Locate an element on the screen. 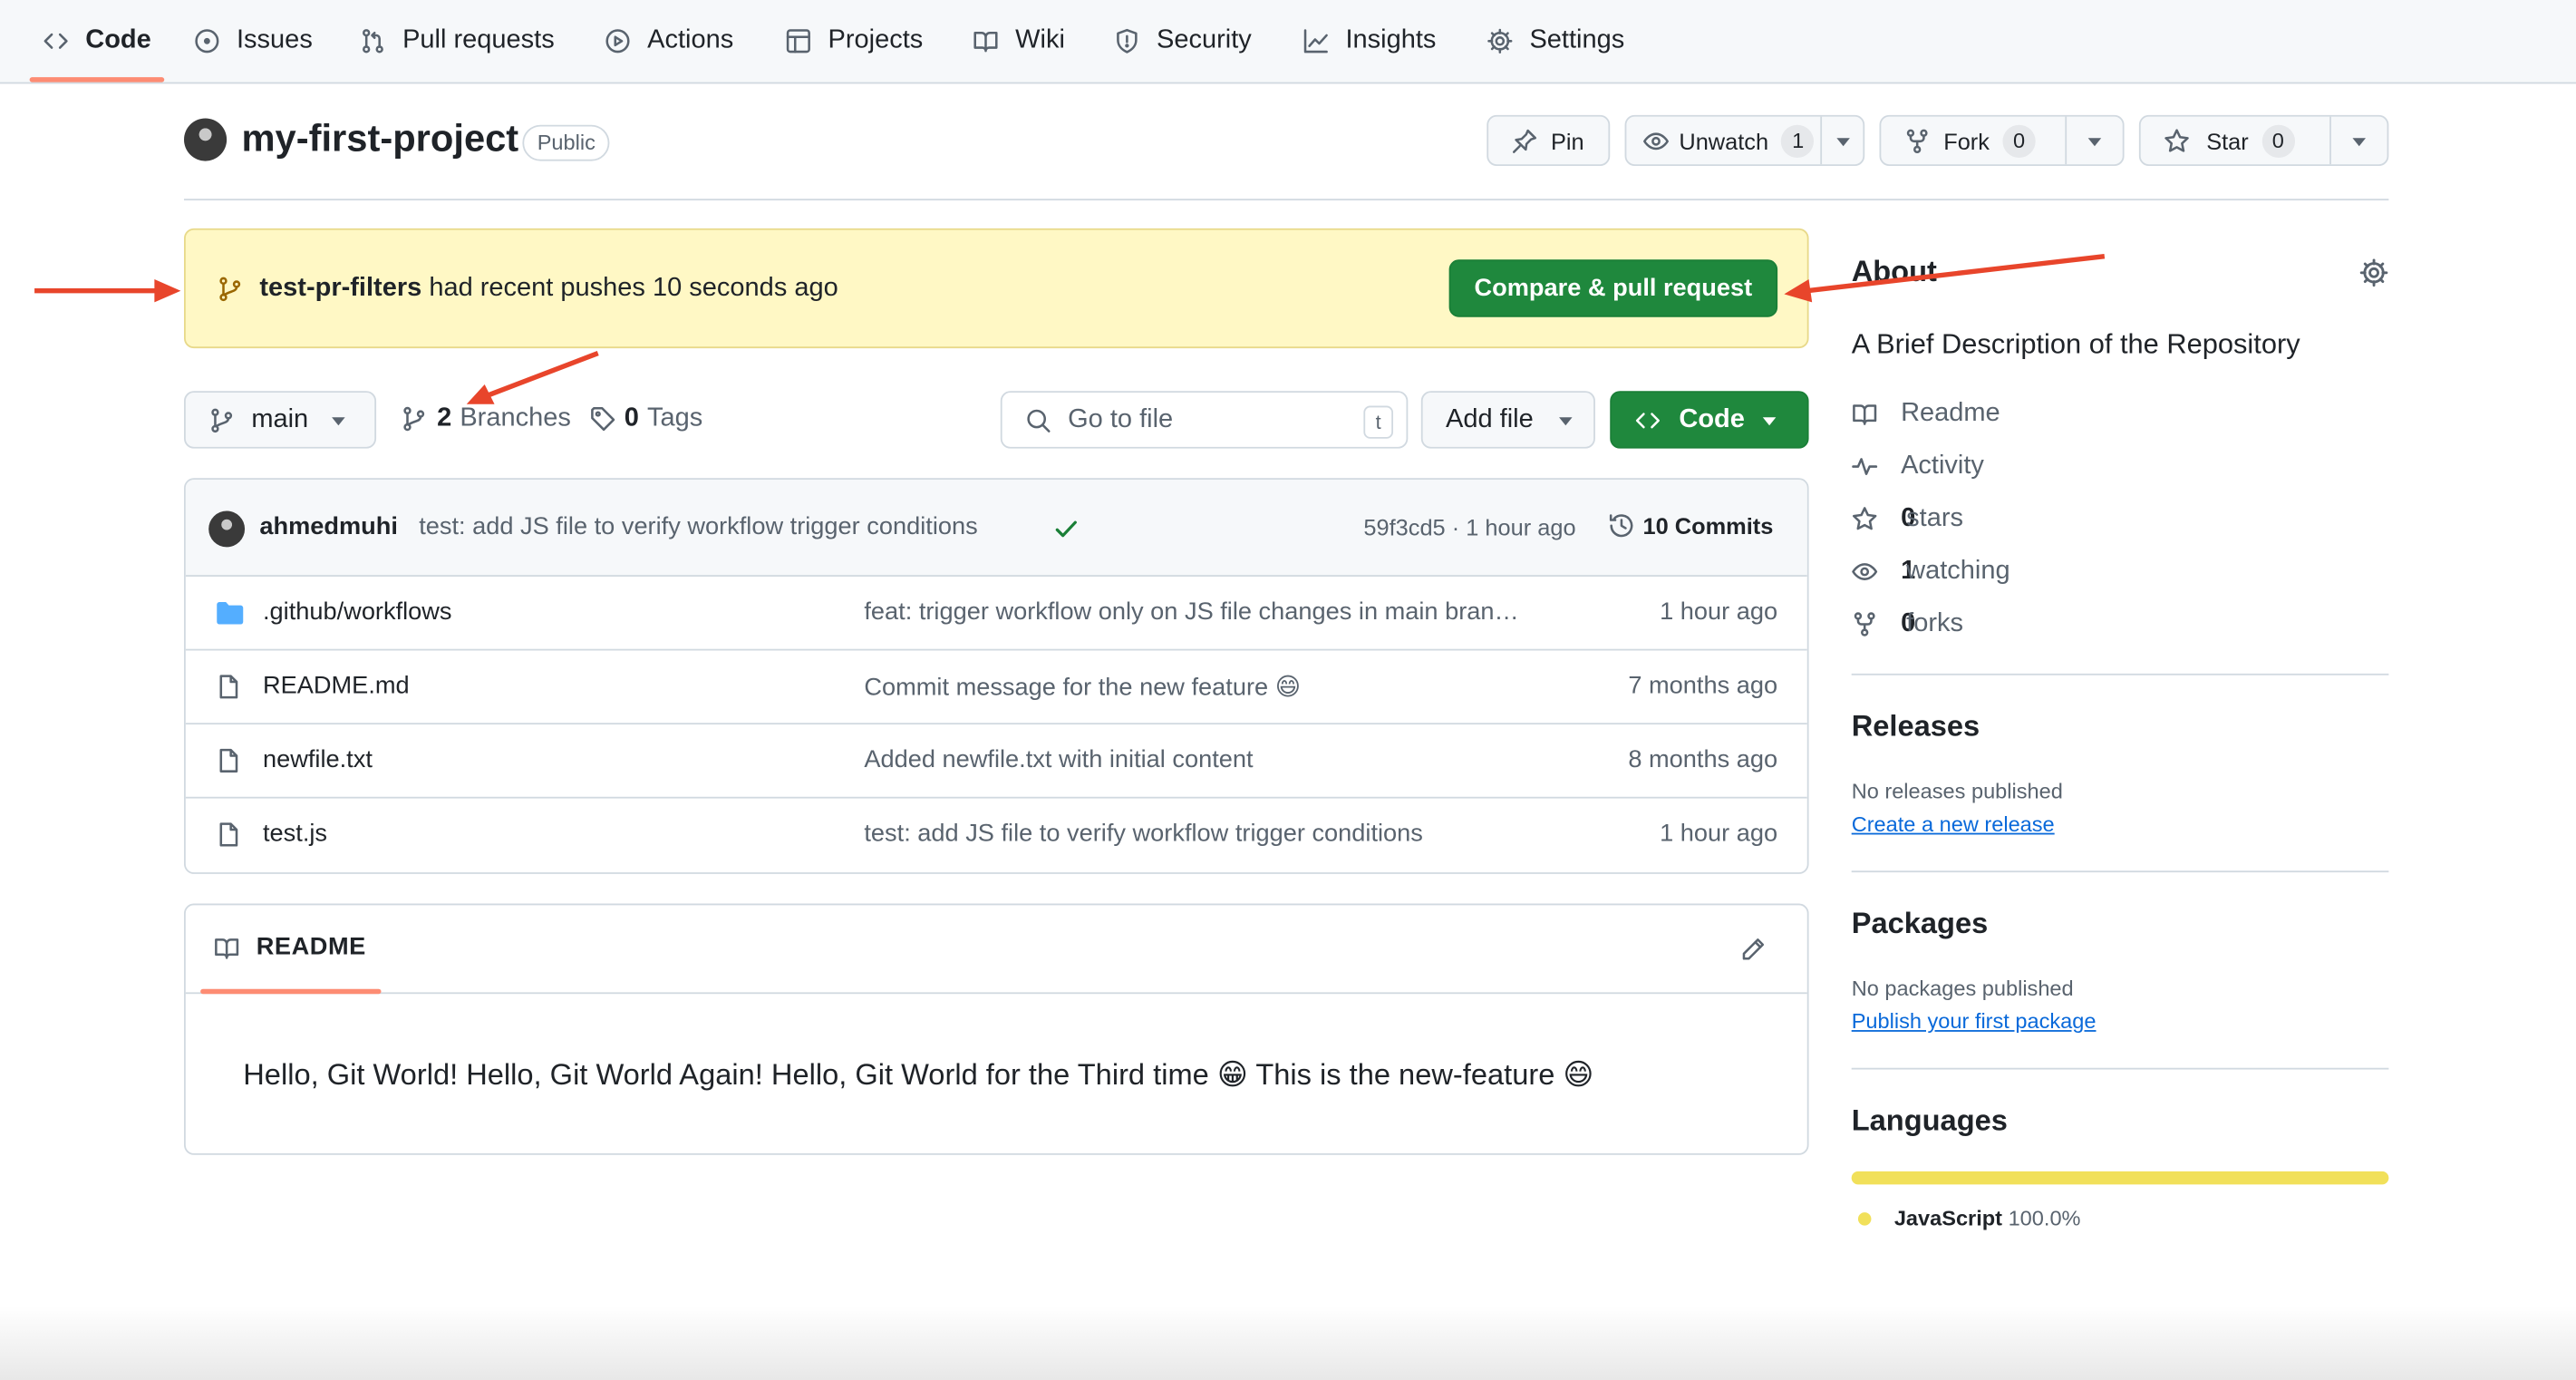  stars-link: 0 stars is located at coordinates (1907, 519).